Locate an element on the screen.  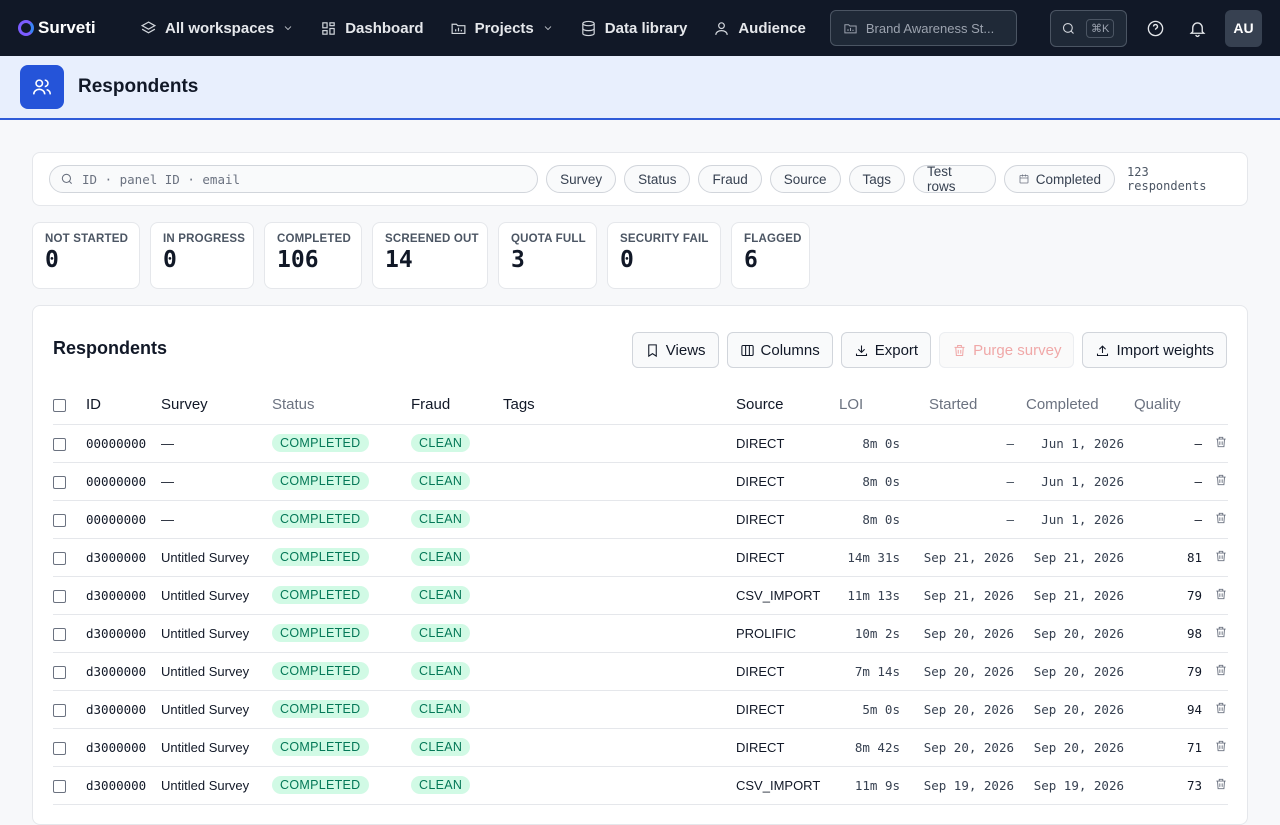
purge-survey-button: Purge survey is located at coordinates (1007, 350).